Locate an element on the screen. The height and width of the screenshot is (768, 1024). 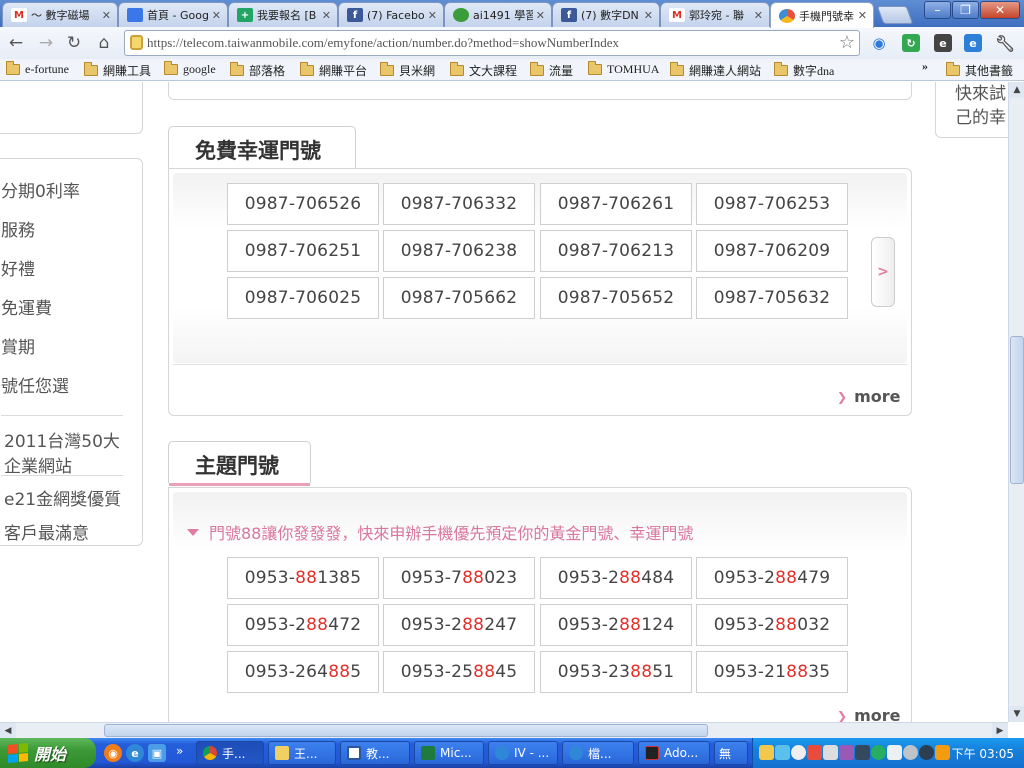
theme-number-cell: 0953- 88 1385 is located at coordinates (303, 578).